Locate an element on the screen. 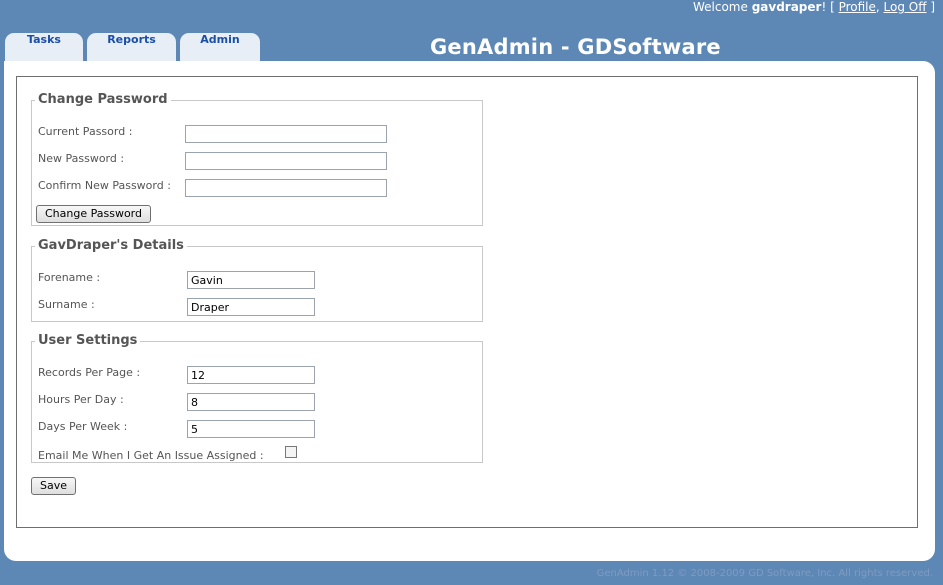 Image resolution: width=943 pixels, height=585 pixels. days-per-week-input is located at coordinates (251, 429).